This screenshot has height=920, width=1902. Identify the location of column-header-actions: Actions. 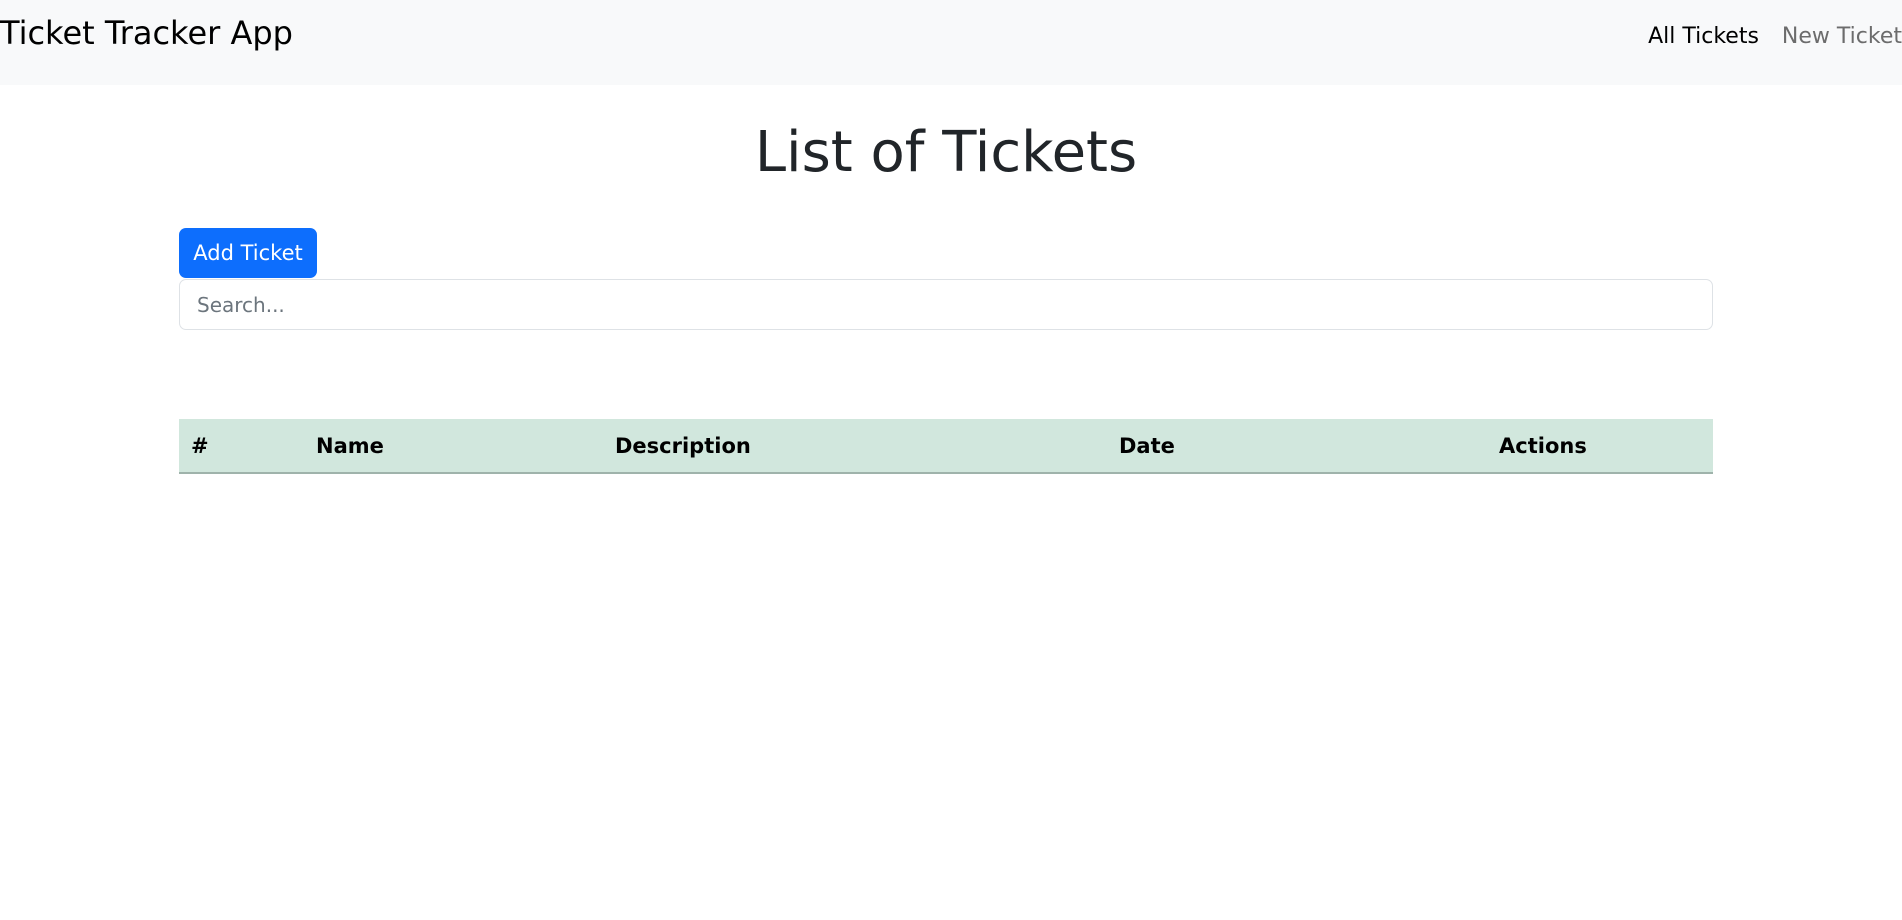
(1600, 446).